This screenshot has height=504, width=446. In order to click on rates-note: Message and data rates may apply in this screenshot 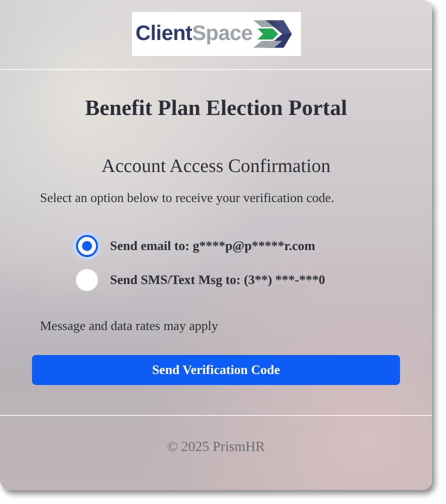, I will do `click(129, 326)`.